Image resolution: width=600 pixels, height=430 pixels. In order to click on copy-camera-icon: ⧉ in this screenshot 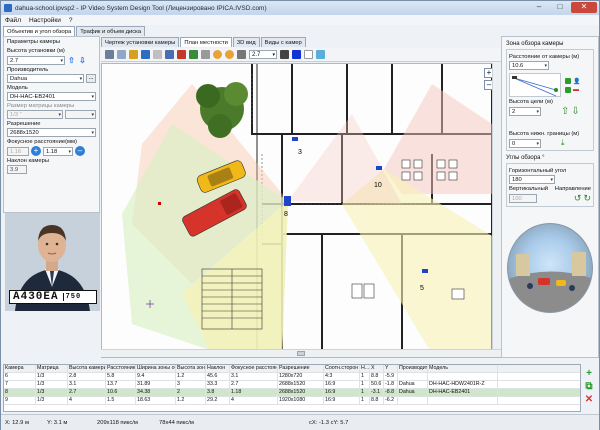, I will do `click(589, 387)`.